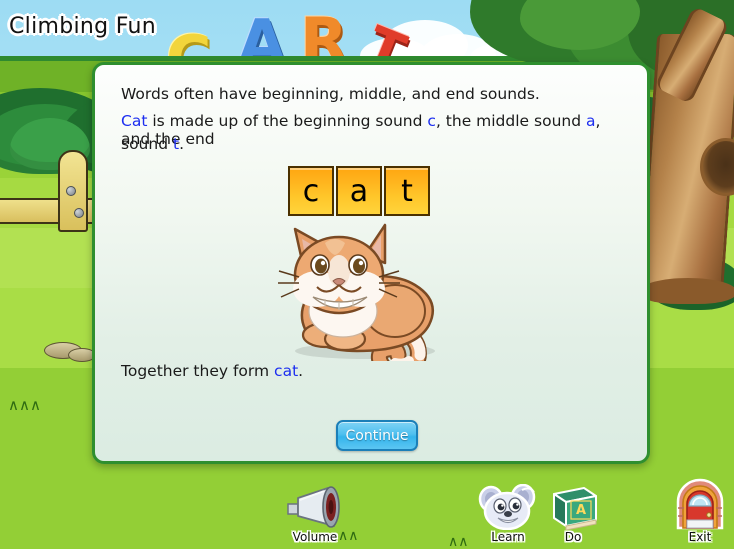 Image resolution: width=734 pixels, height=549 pixels. What do you see at coordinates (431, 121) in the screenshot?
I see `sound-c-highlight: c` at bounding box center [431, 121].